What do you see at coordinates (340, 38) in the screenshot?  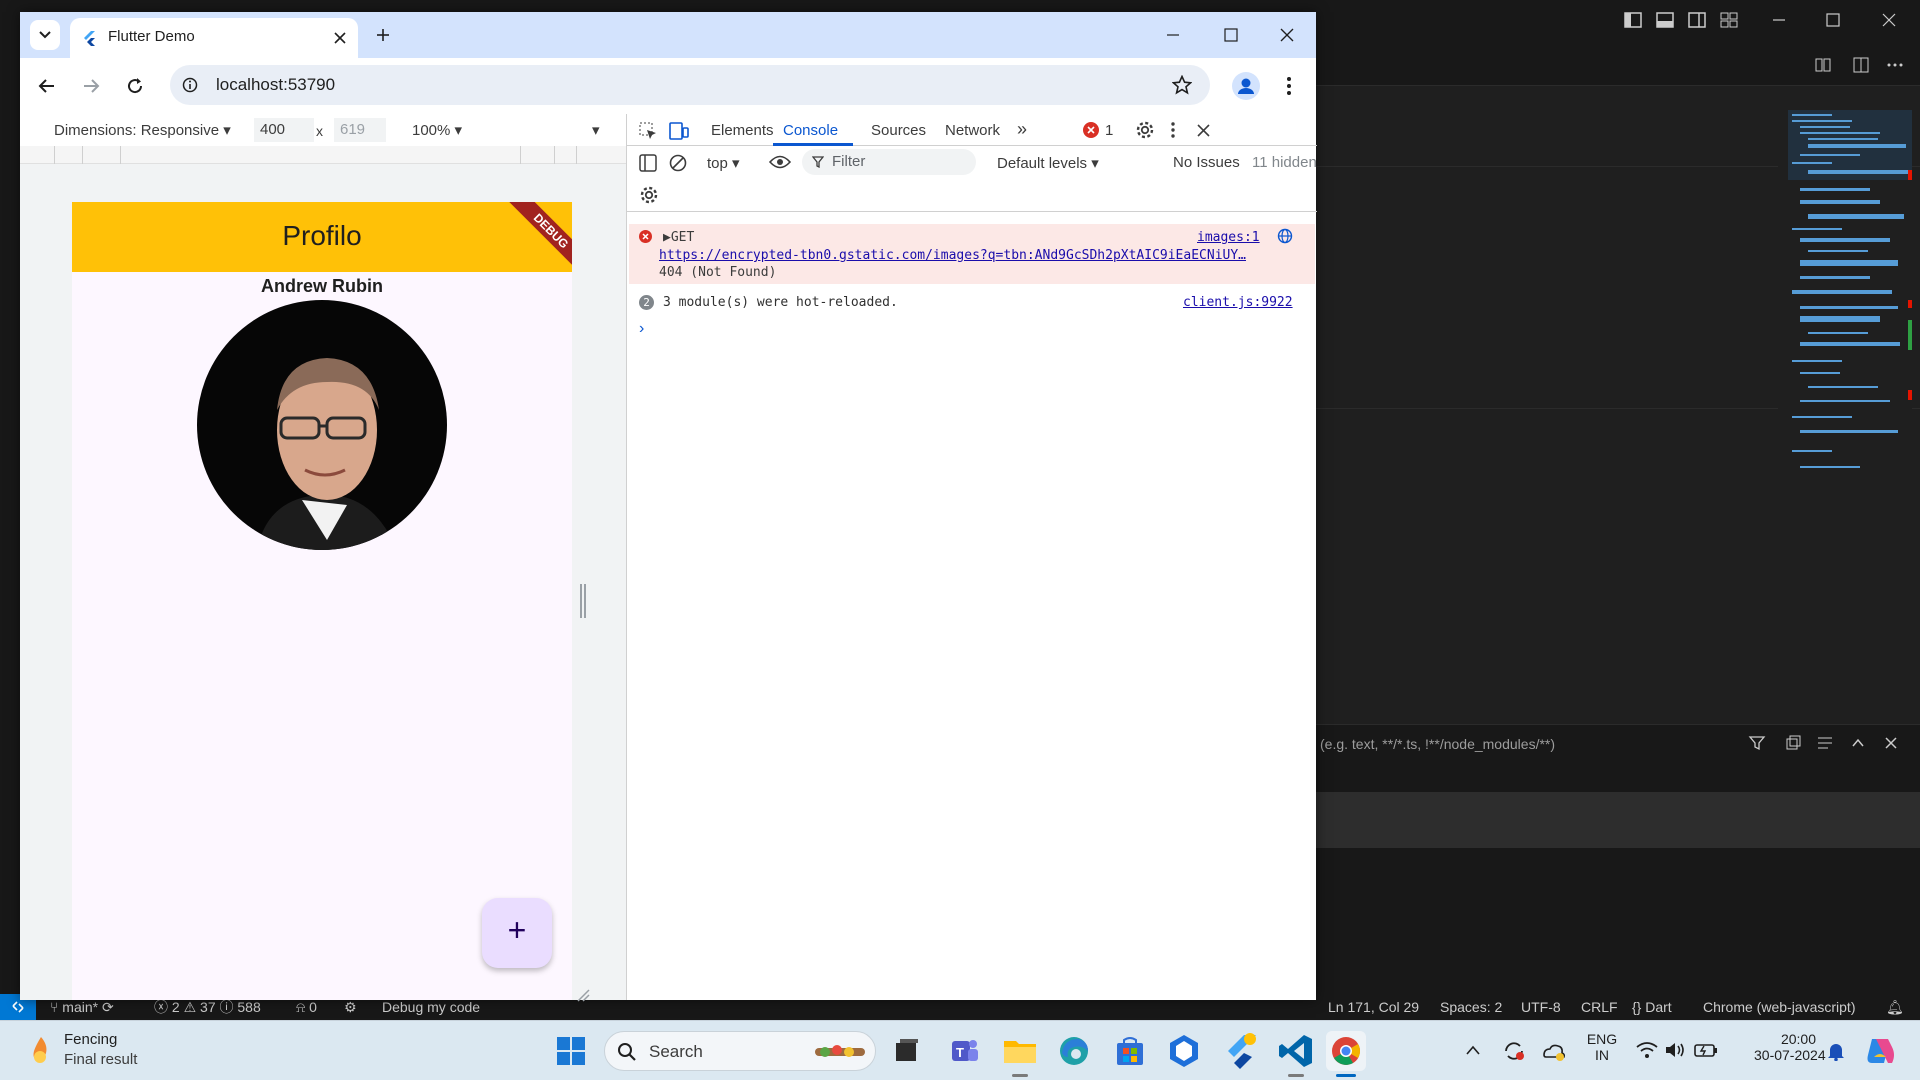 I see `tab-close-icon` at bounding box center [340, 38].